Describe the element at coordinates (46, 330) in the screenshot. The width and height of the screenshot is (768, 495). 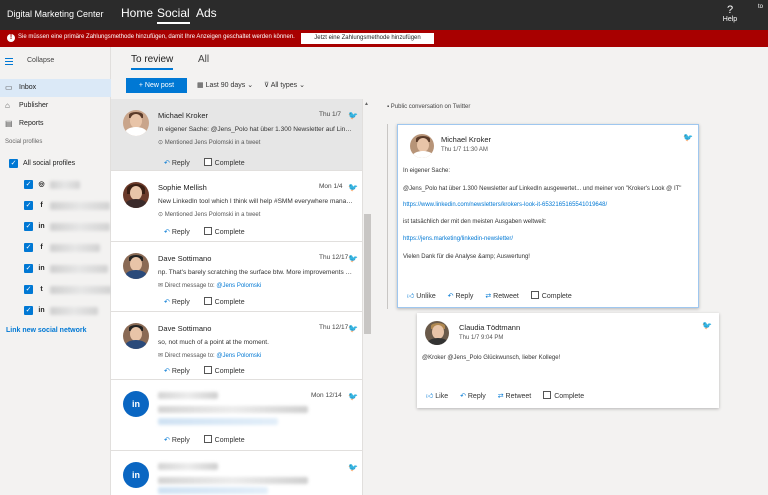
I see `link-new-network: Link new social network` at that location.